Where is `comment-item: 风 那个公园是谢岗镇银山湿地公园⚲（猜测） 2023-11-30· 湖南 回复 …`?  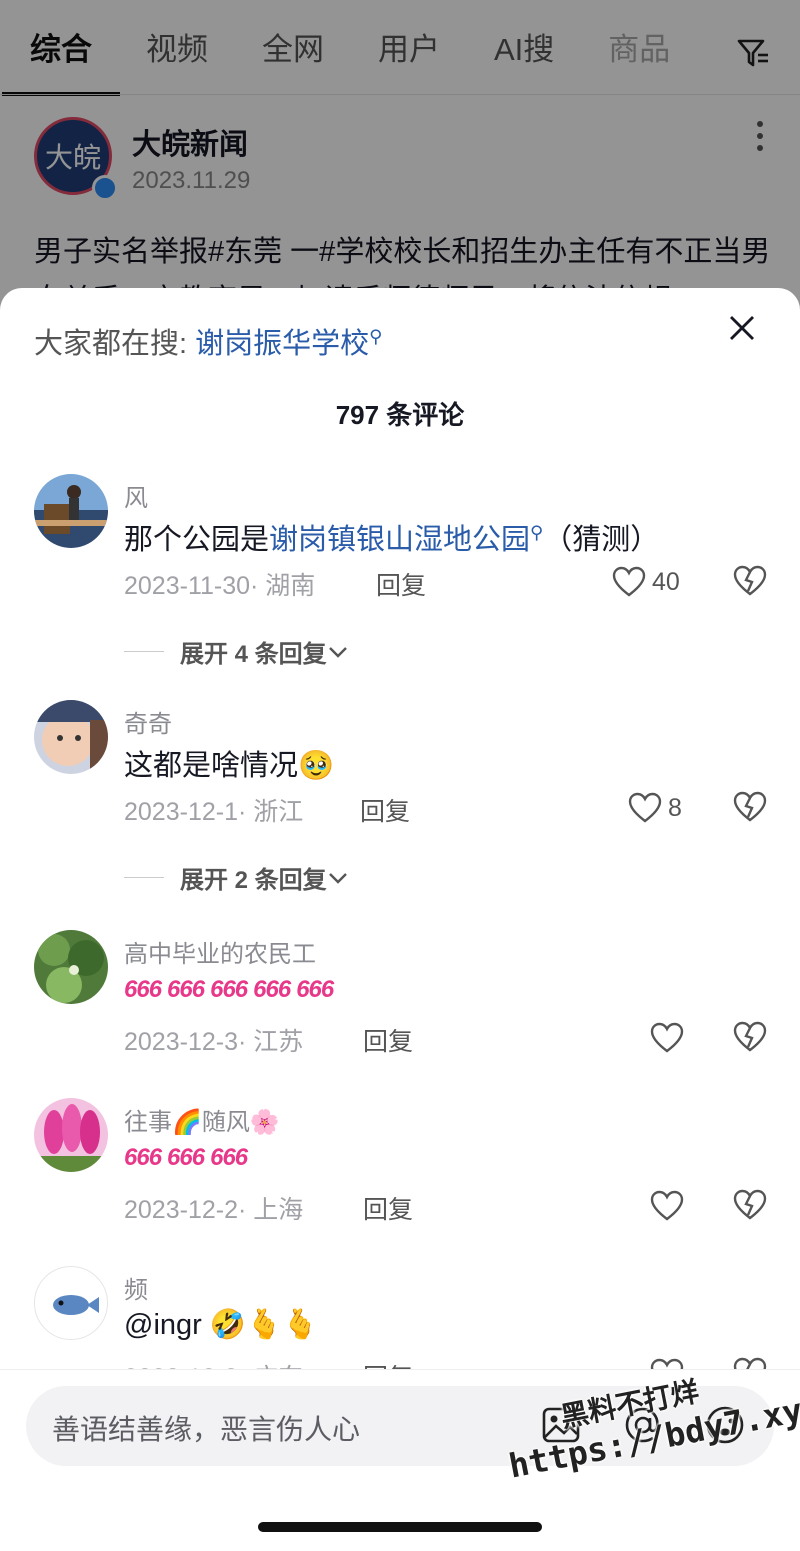 comment-item: 风 那个公园是谢岗镇银山湿地公园⚲（猜测） 2023-11-30· 湖南 回复 … is located at coordinates (400, 571).